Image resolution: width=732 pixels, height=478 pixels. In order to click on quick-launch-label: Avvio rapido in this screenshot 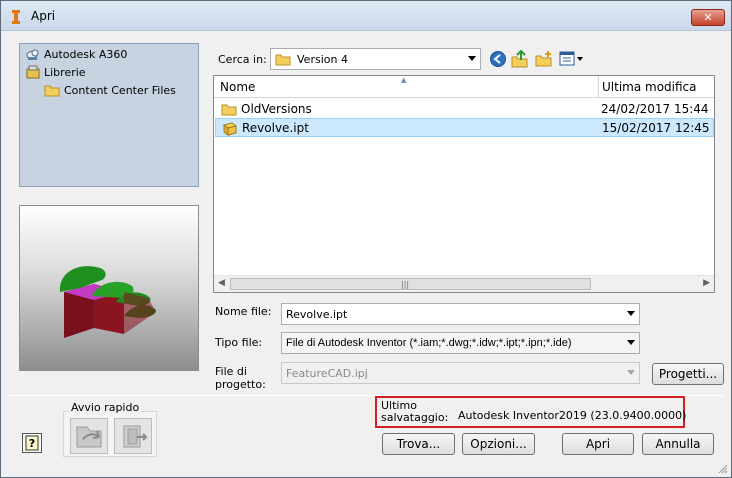, I will do `click(105, 407)`.